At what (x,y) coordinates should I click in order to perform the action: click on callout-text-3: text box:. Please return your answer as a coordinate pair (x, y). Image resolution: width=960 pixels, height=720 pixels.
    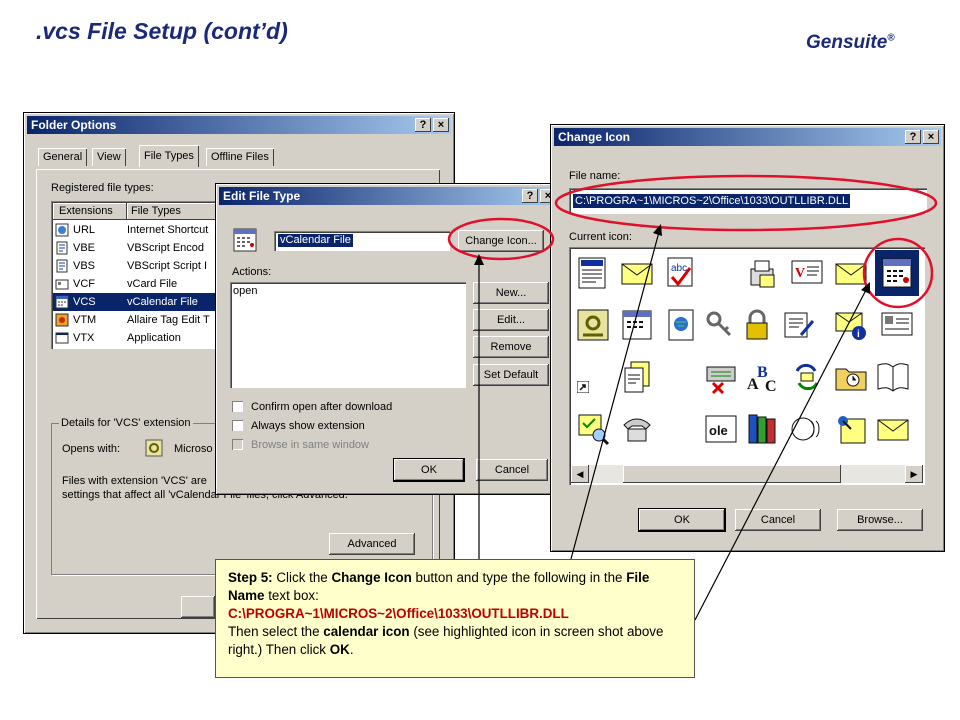
    Looking at the image, I should click on (291, 595).